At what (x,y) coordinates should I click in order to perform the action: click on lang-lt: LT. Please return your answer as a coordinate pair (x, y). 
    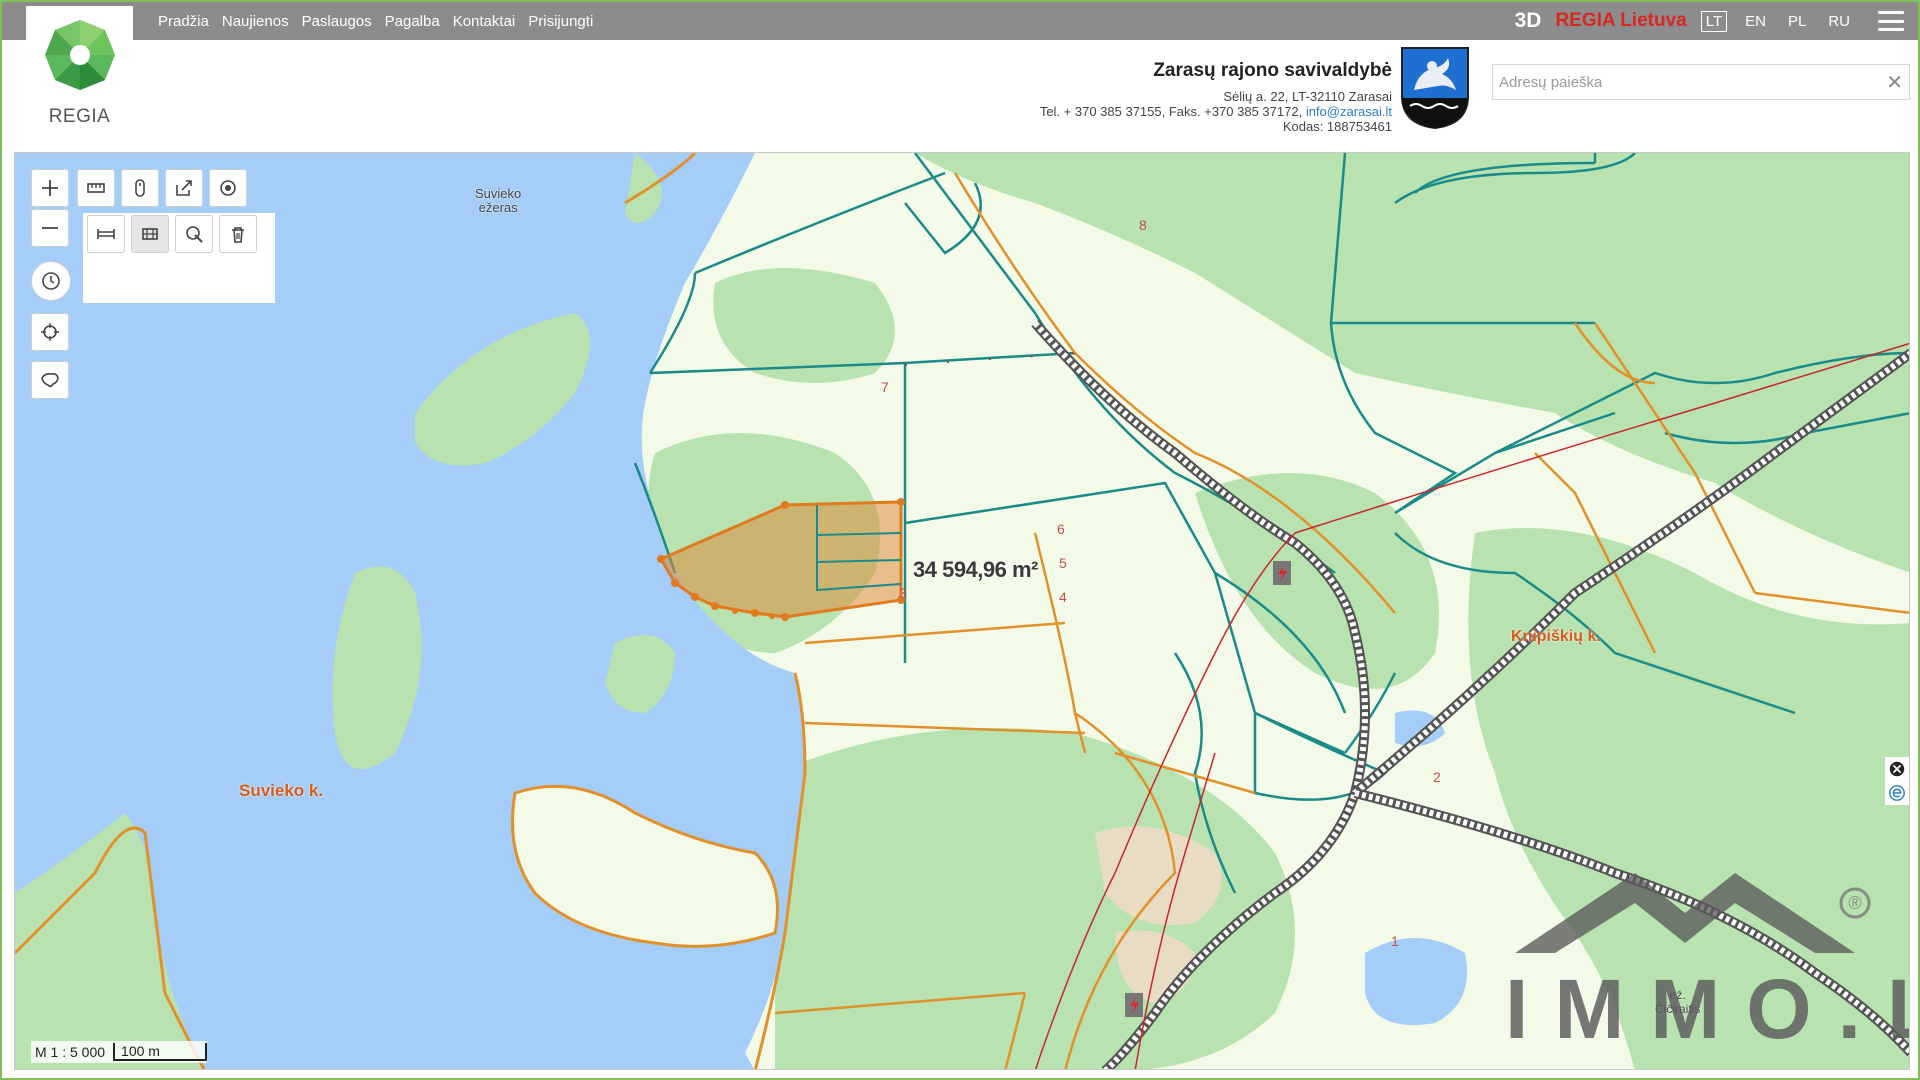
    Looking at the image, I should click on (1714, 21).